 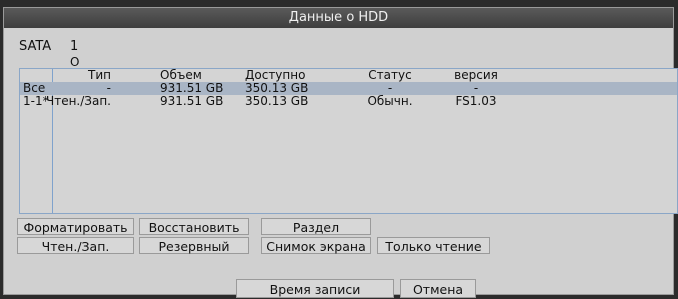 What do you see at coordinates (75, 62) in the screenshot?
I see `sata-port-indicator: O` at bounding box center [75, 62].